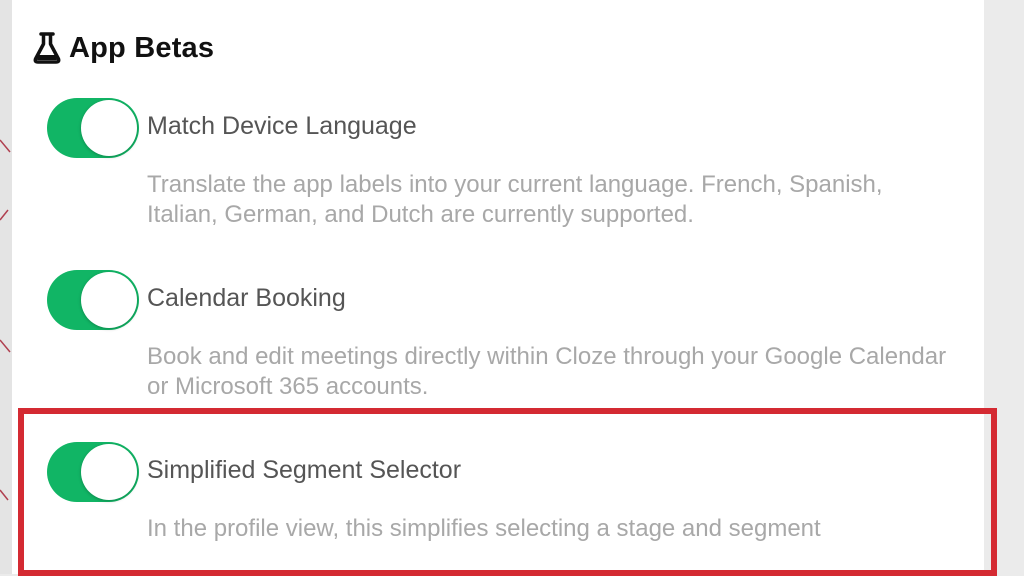 The width and height of the screenshot is (1024, 576). Describe the element at coordinates (5, 320) in the screenshot. I see `background-decoration` at that location.